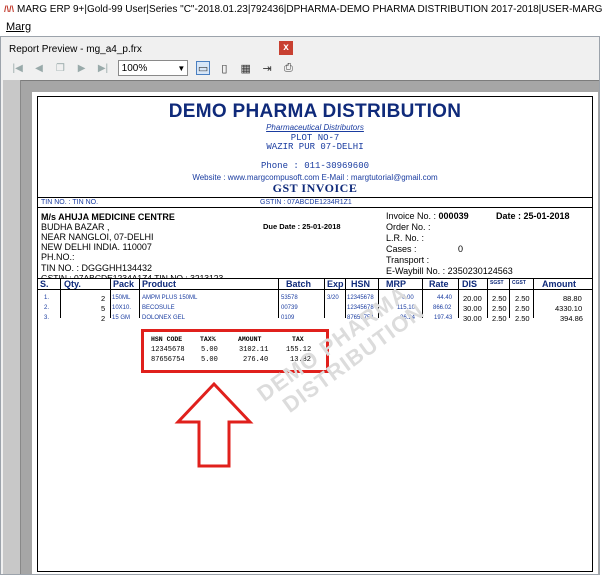 The width and height of the screenshot is (606, 575). Describe the element at coordinates (250, 339) in the screenshot. I see `tax-header-amount: AMOUNT` at that location.